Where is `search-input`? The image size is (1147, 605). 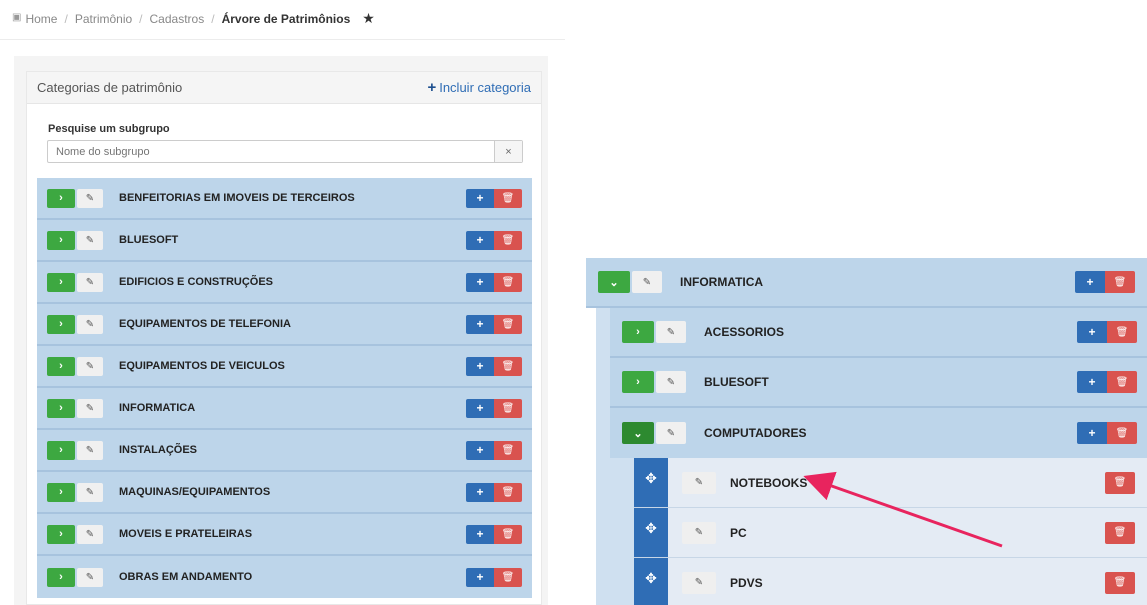 search-input is located at coordinates (271, 151).